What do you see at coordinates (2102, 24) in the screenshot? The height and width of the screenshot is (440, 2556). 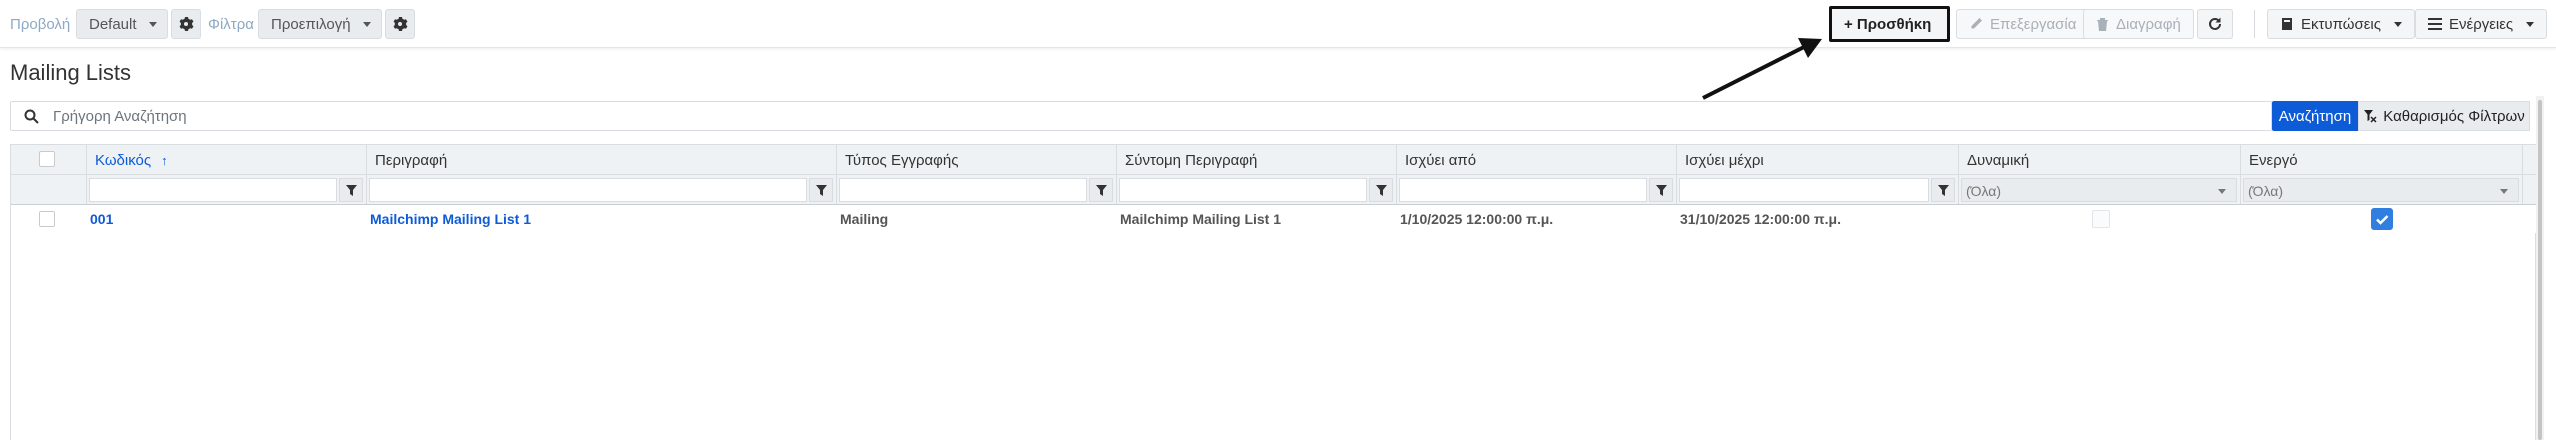 I see `trash-icon` at bounding box center [2102, 24].